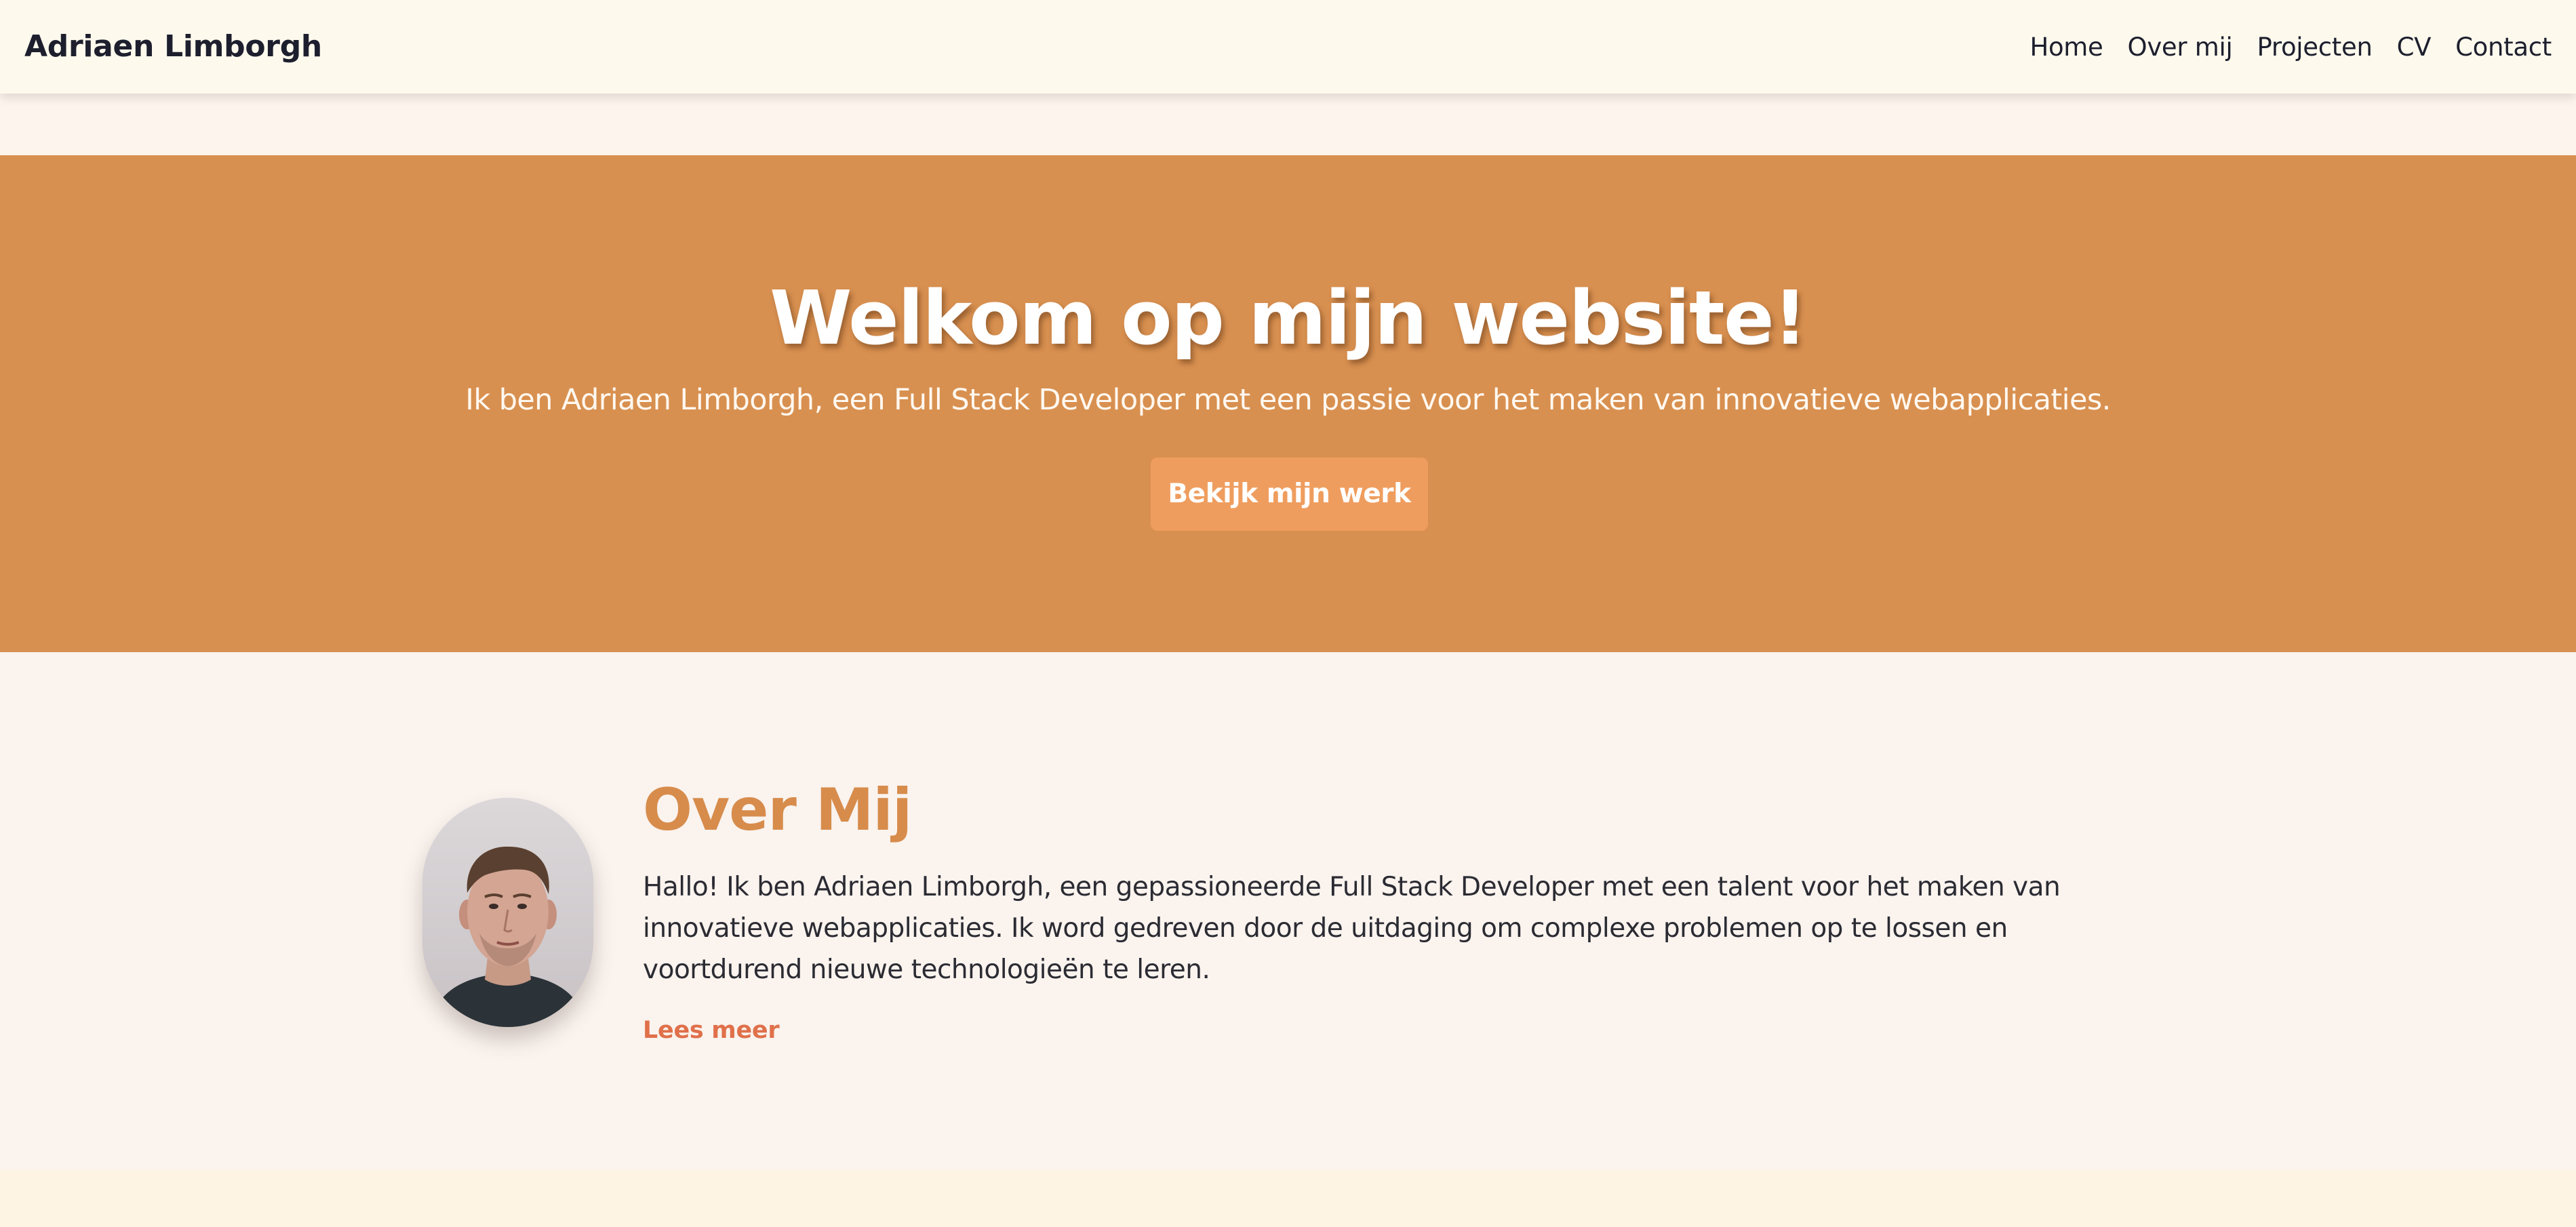 This screenshot has height=1227, width=2576. I want to click on nav-link-over-mij: Over mij, so click(2180, 47).